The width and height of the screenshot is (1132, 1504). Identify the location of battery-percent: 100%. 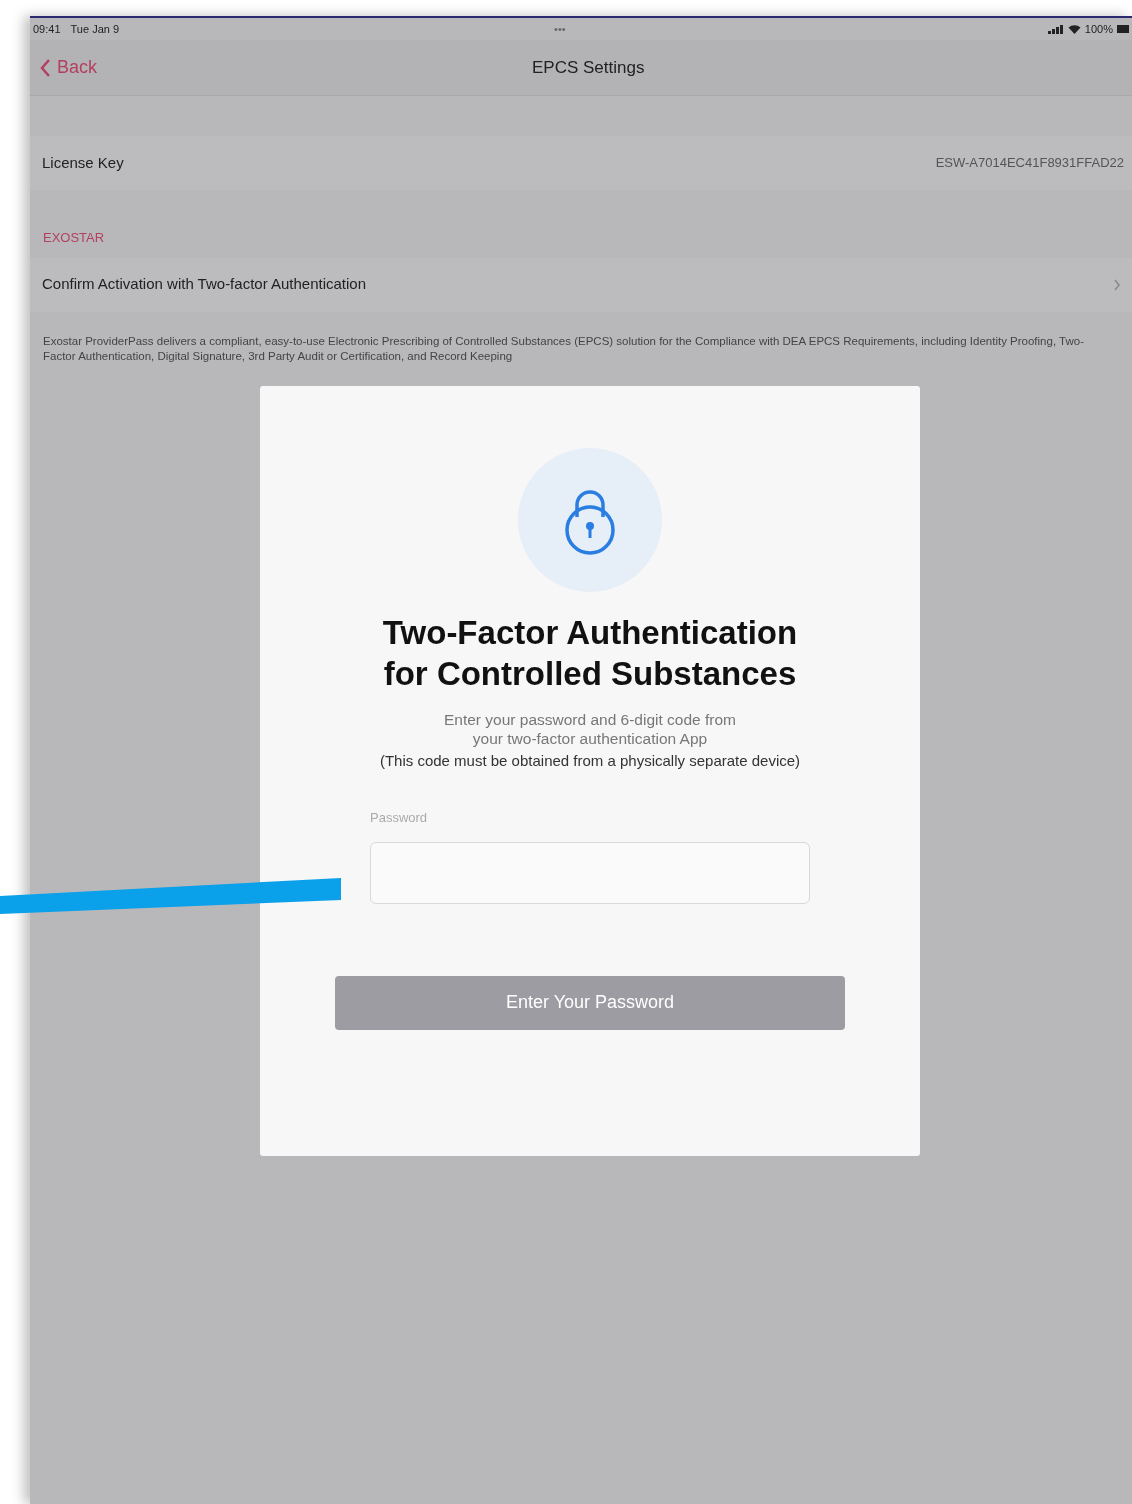
(1098, 29).